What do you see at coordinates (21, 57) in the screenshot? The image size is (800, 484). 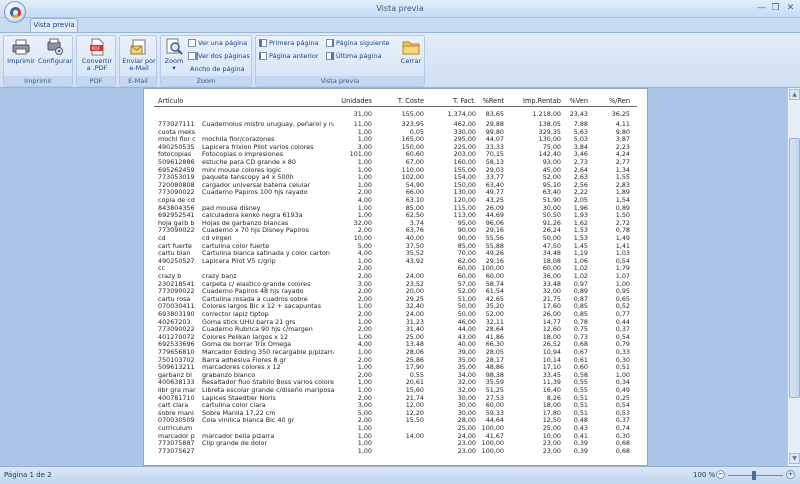 I see `print-button: Imprimir` at bounding box center [21, 57].